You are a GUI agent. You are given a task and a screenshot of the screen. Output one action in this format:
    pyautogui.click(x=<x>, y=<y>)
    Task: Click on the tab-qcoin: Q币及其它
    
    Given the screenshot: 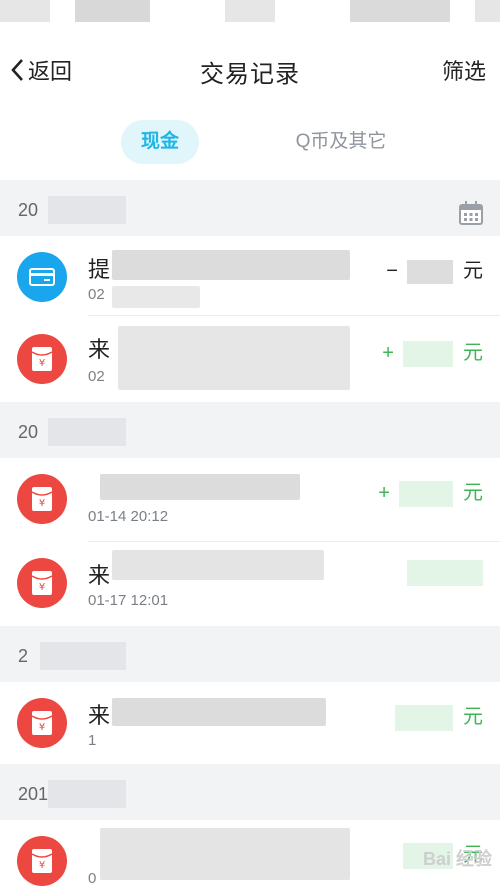 What is the action you would take?
    pyautogui.click(x=341, y=142)
    